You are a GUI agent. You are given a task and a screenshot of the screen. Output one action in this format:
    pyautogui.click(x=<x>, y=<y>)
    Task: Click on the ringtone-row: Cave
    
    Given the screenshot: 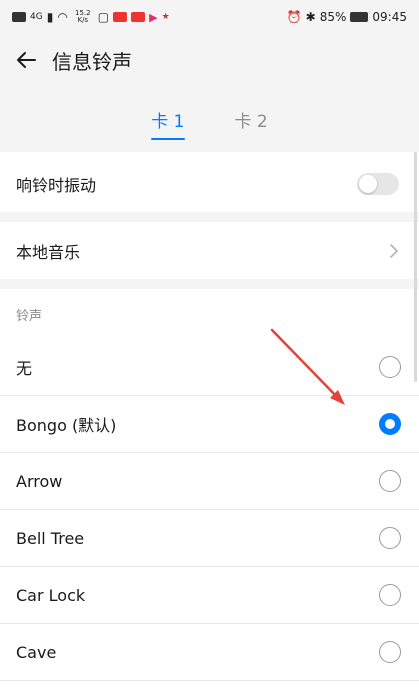 What is the action you would take?
    pyautogui.click(x=209, y=652)
    